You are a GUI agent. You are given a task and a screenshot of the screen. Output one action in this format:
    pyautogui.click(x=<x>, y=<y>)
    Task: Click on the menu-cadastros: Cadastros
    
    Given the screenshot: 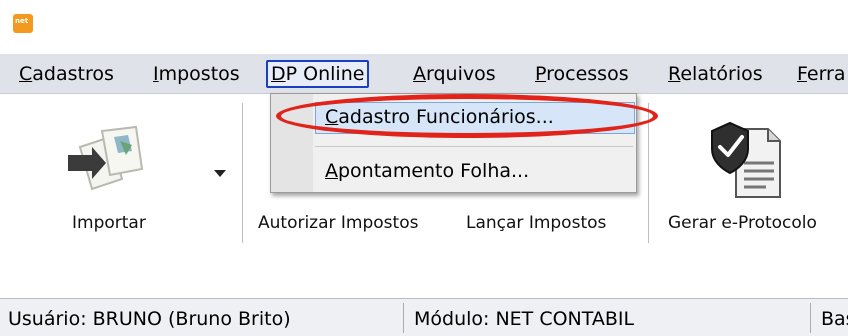 What is the action you would take?
    pyautogui.click(x=66, y=74)
    